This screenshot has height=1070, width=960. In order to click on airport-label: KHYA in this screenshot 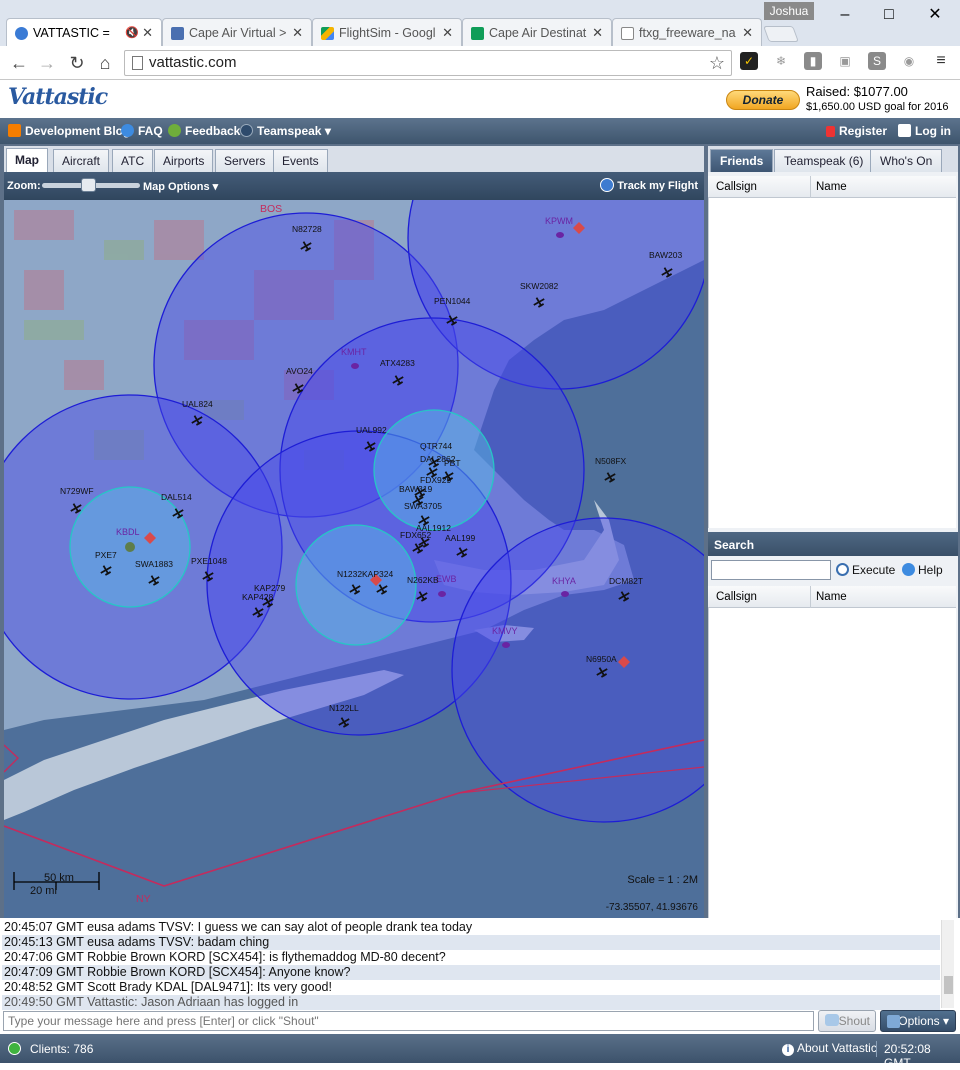, I will do `click(564, 581)`.